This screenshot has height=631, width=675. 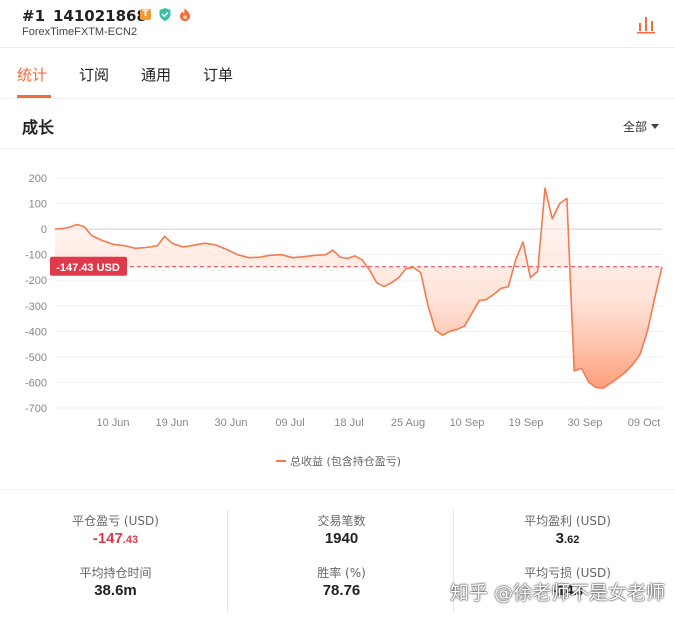 I want to click on trader-badge-icon: T, so click(x=145, y=14).